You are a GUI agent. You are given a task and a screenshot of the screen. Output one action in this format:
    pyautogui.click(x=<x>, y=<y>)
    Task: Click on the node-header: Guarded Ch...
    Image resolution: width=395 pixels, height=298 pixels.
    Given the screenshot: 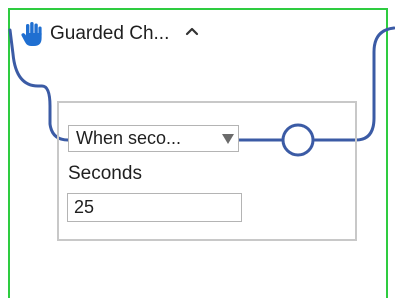 What is the action you would take?
    pyautogui.click(x=109, y=34)
    